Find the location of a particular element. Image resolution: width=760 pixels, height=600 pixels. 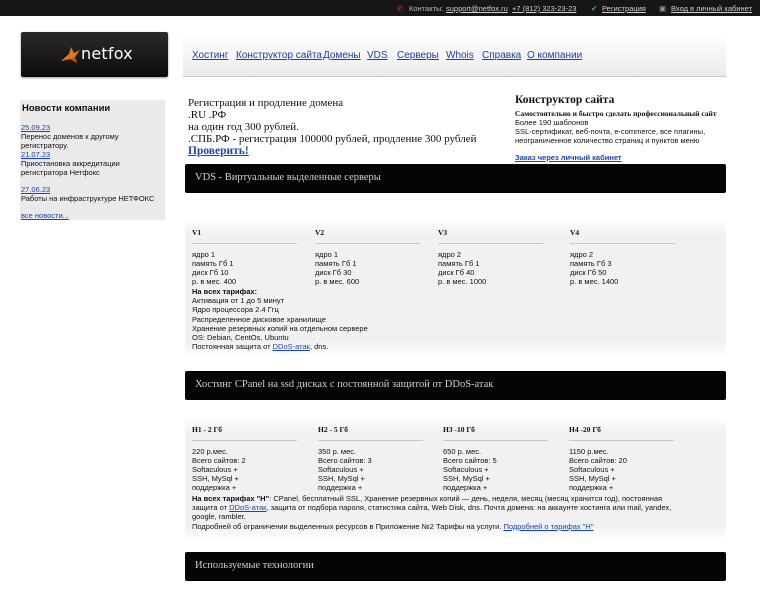

builder-feature: Более 190 шаблонов is located at coordinates (552, 122).